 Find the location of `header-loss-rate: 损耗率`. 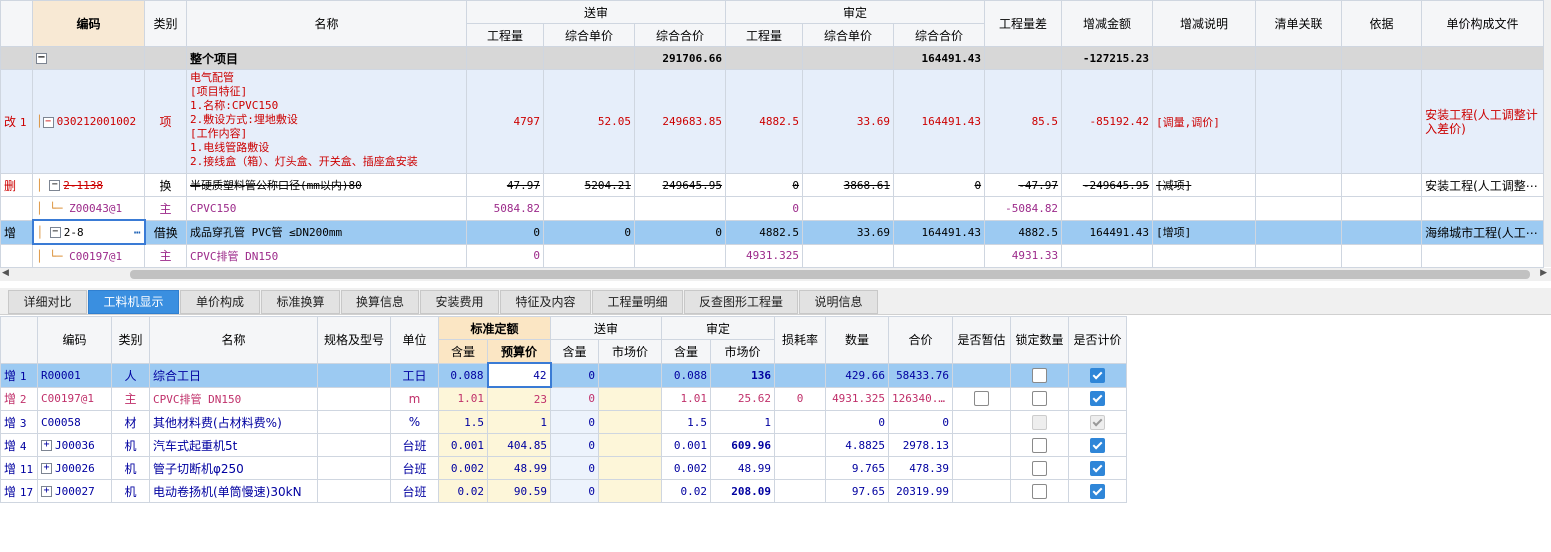

header-loss-rate: 损耗率 is located at coordinates (800, 340).